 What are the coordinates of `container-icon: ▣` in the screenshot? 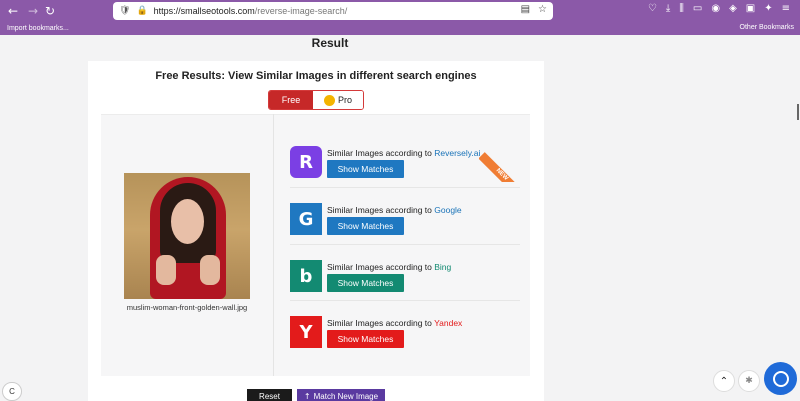 It's located at (750, 8).